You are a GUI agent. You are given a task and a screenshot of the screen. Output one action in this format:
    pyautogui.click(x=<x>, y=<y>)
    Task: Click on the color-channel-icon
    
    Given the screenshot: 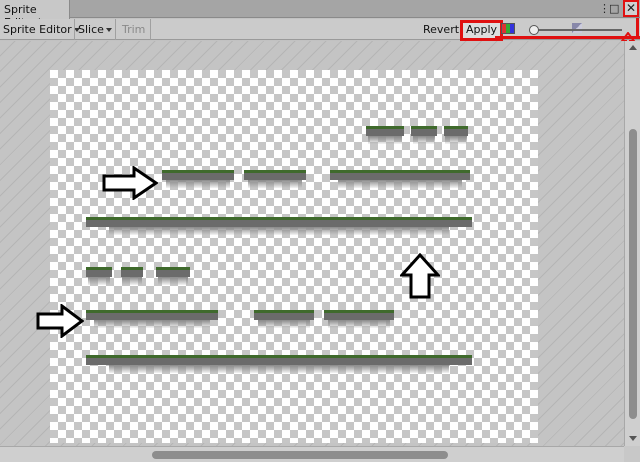 What is the action you would take?
    pyautogui.click(x=508, y=28)
    